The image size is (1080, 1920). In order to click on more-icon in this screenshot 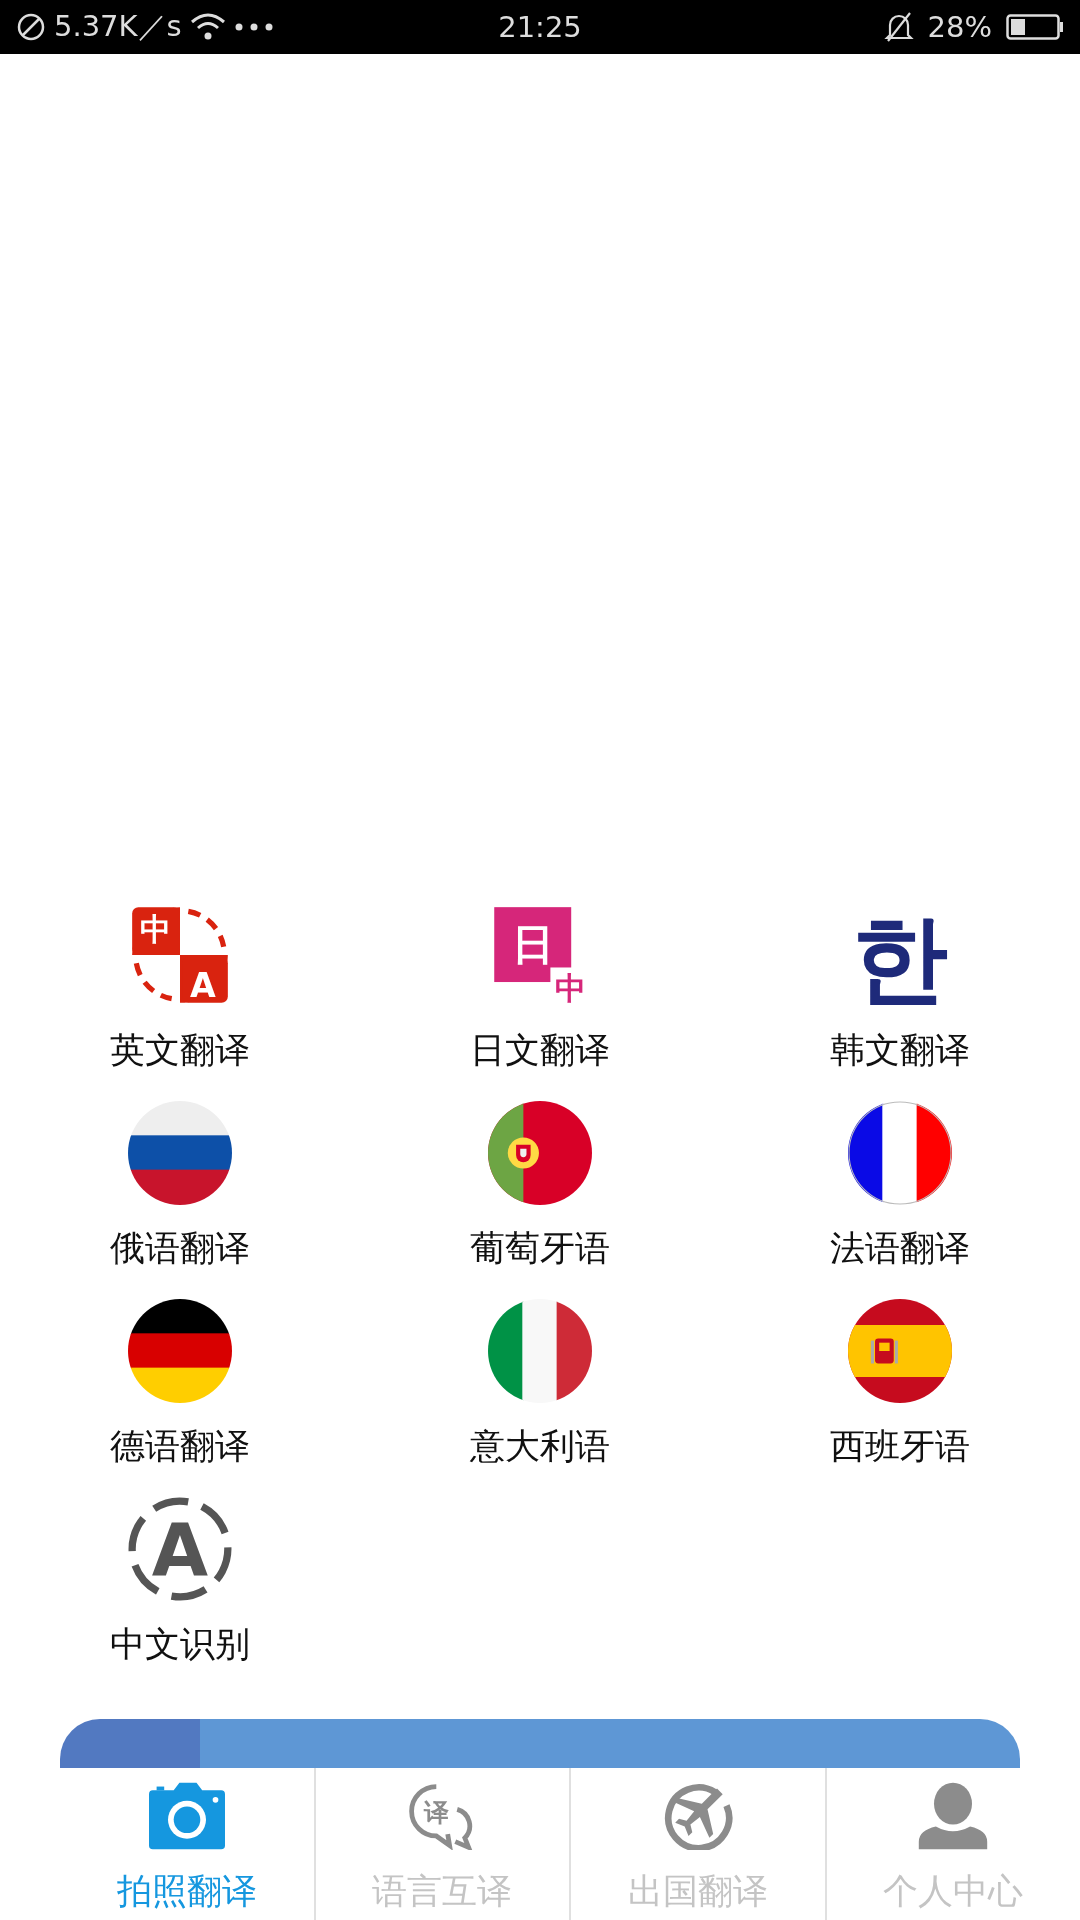, I will do `click(253, 27)`.